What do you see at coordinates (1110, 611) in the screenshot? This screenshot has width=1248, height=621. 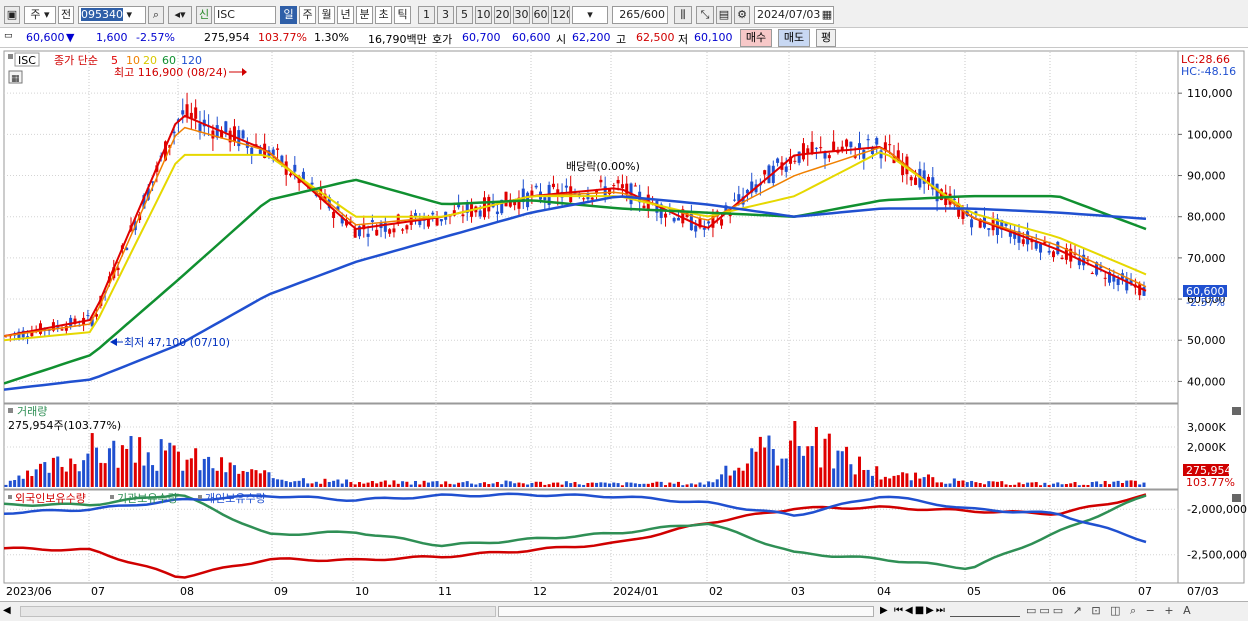 I see `view-tools-icons: ▭▭▭ ↗ ⊡ ◫ ⌕ − + A` at bounding box center [1110, 611].